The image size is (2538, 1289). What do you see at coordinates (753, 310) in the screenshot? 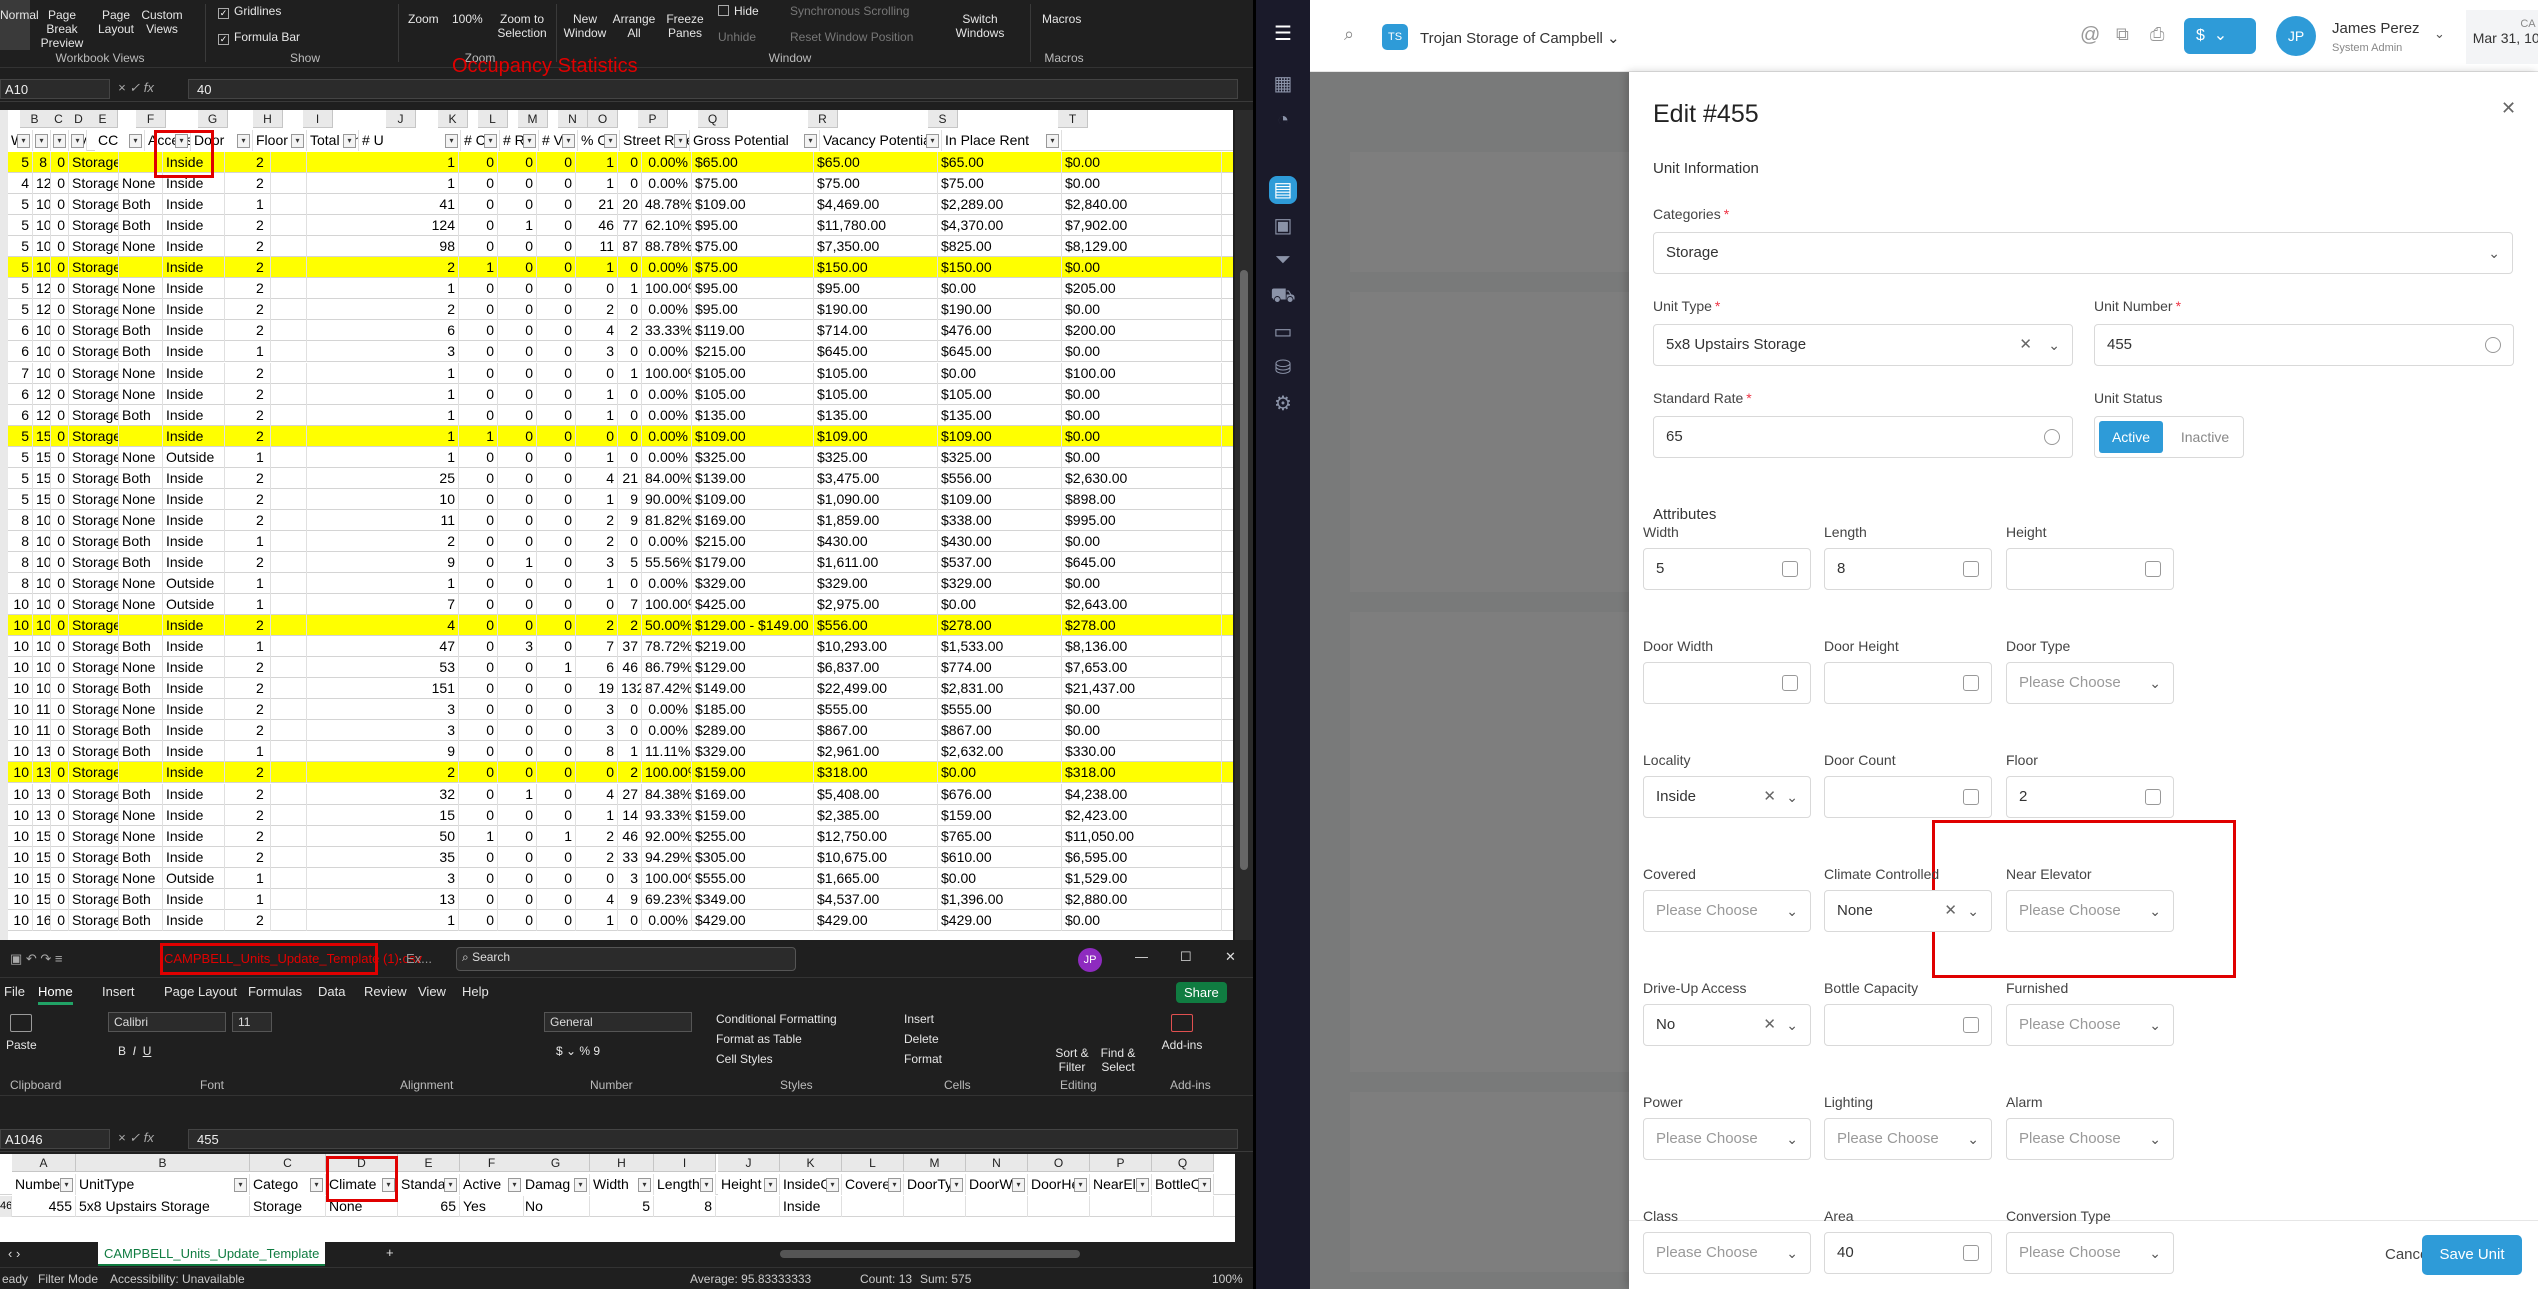
I see `table-cell: $95.00` at bounding box center [753, 310].